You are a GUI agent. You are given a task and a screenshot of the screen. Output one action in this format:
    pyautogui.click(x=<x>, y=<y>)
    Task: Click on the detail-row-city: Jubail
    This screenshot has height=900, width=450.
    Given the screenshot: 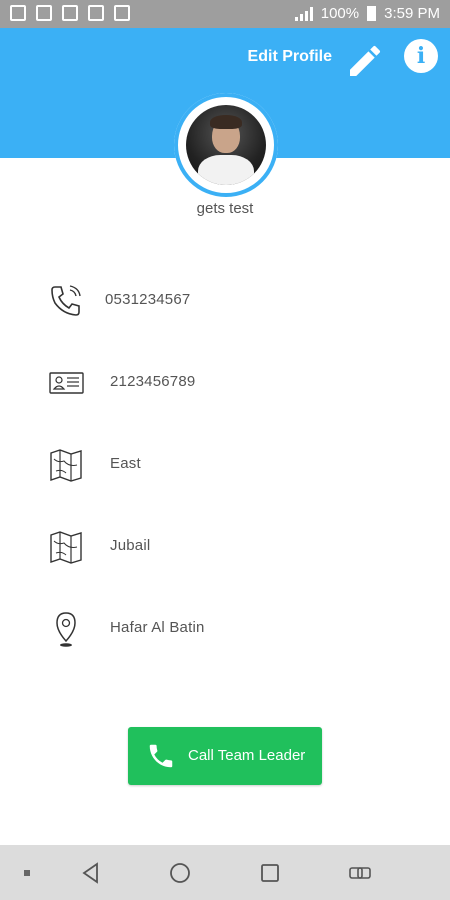 What is the action you would take?
    pyautogui.click(x=225, y=547)
    